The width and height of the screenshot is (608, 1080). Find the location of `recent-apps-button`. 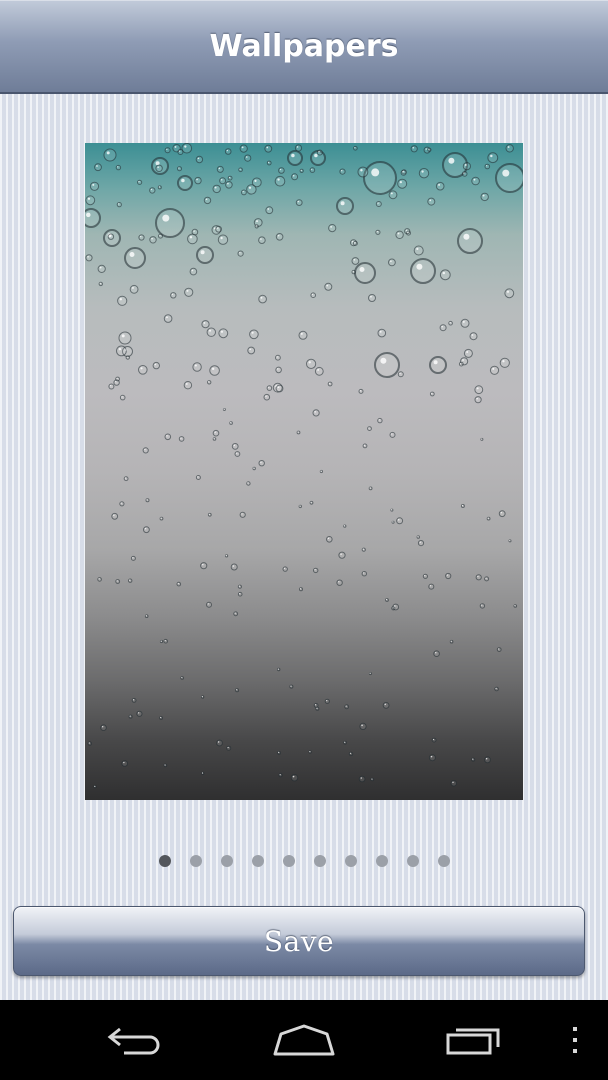

recent-apps-button is located at coordinates (475, 1040).